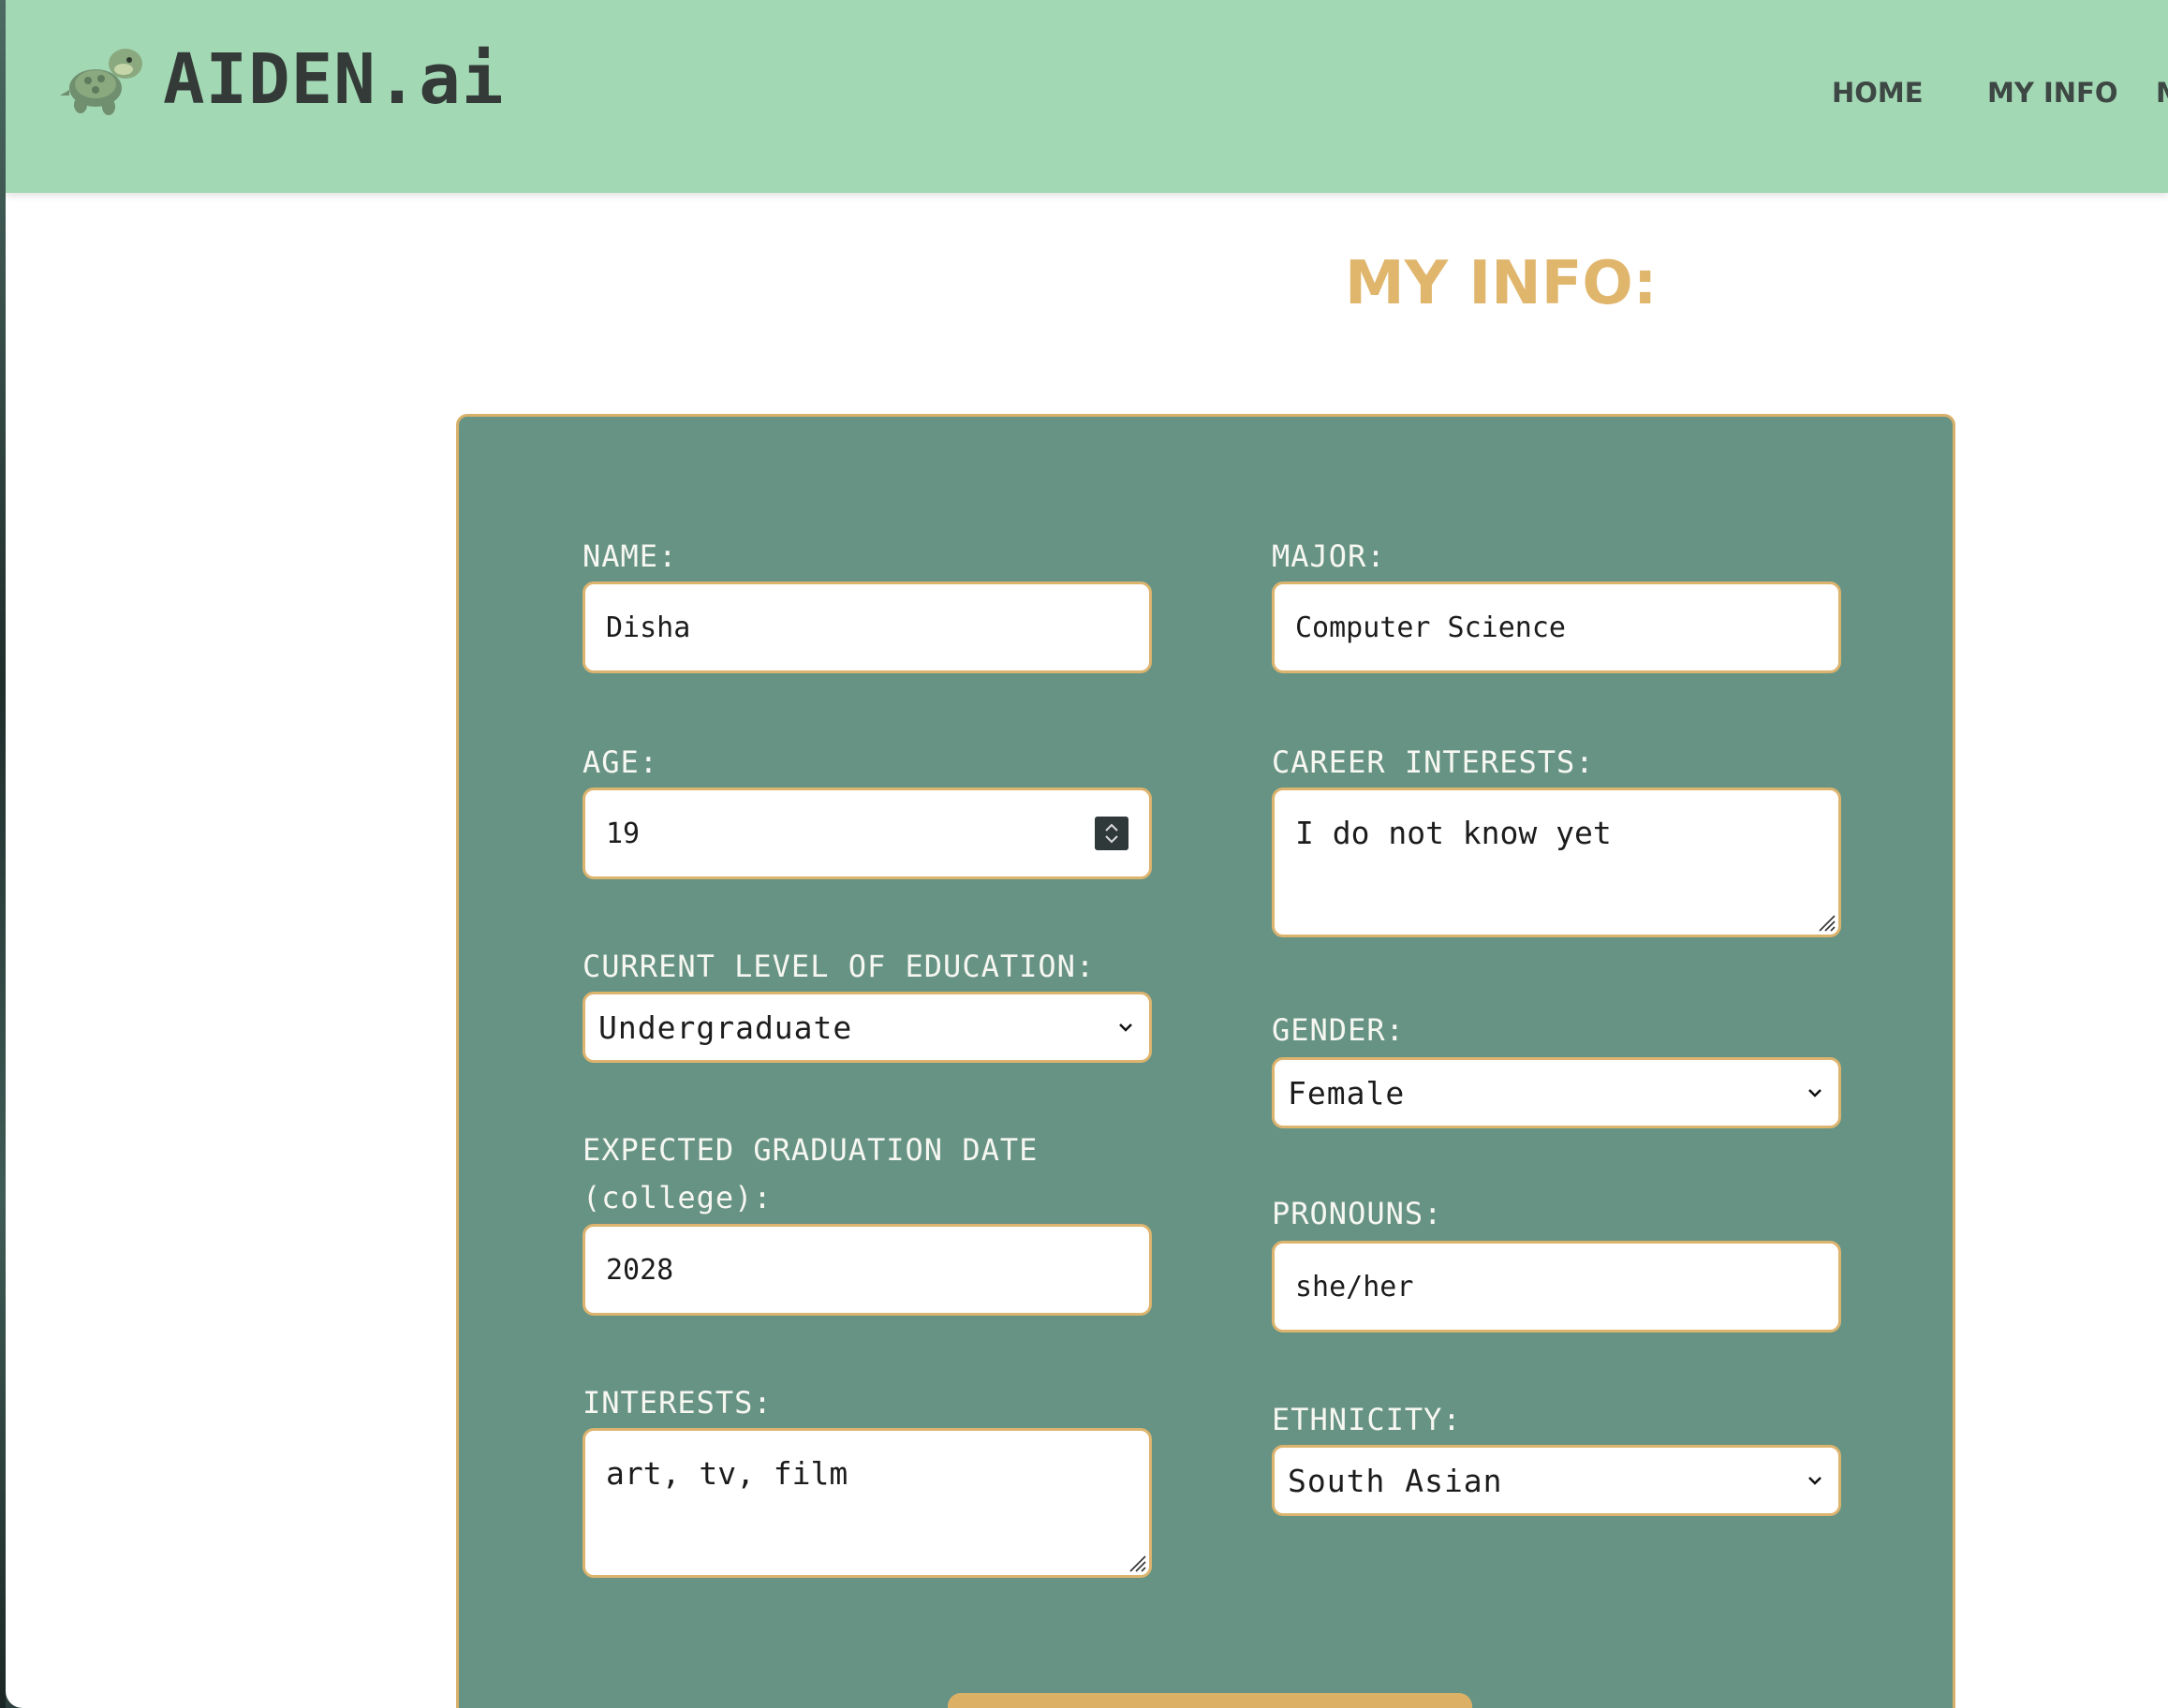 This screenshot has height=1708, width=2168. Describe the element at coordinates (867, 1503) in the screenshot. I see `interests-textarea: art, tv, film` at that location.